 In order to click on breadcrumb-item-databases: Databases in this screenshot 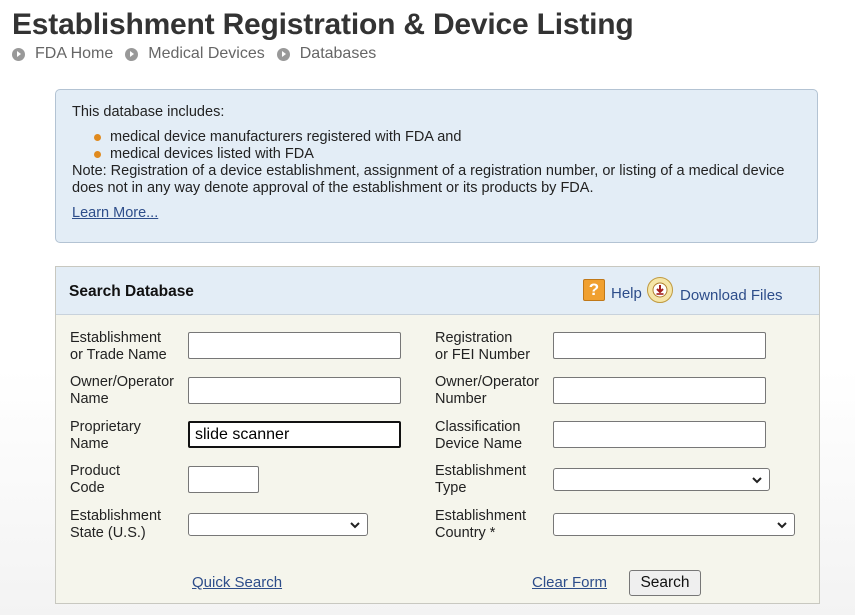, I will do `click(326, 54)`.